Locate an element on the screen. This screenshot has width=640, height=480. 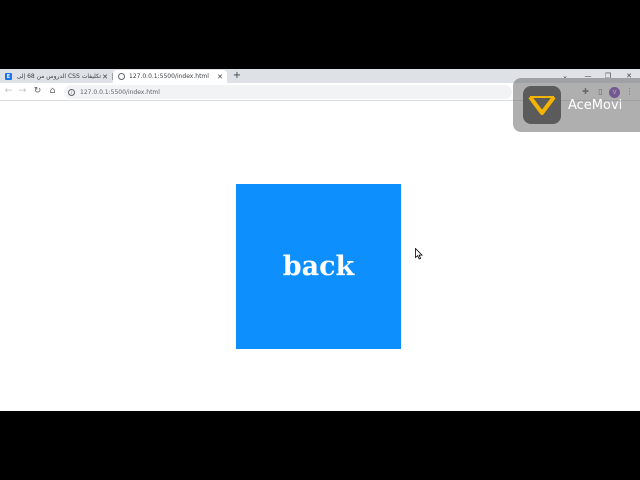
address-url: 127.0.0.1:5500/index.html is located at coordinates (120, 92).